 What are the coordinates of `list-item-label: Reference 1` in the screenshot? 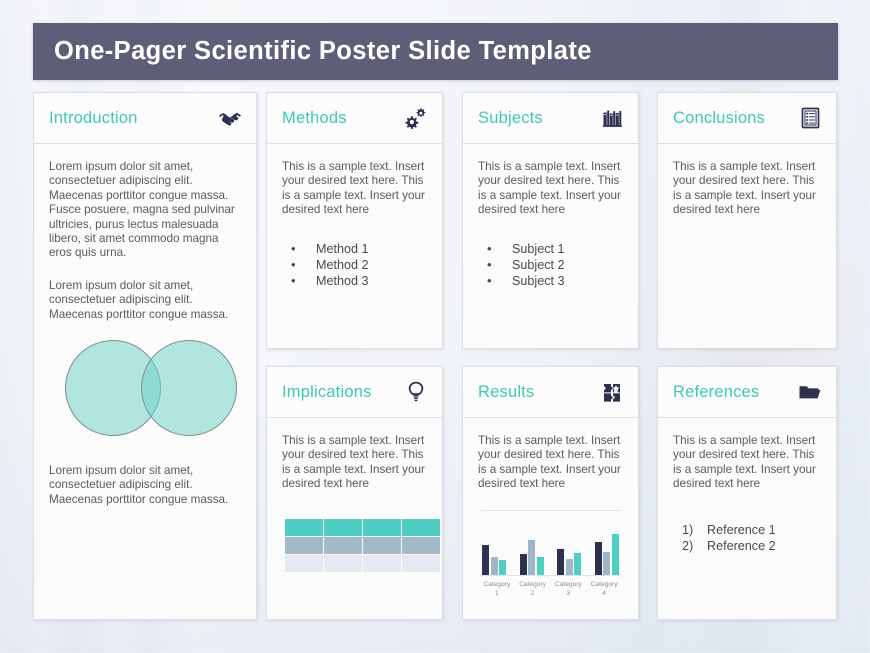 It's located at (741, 529).